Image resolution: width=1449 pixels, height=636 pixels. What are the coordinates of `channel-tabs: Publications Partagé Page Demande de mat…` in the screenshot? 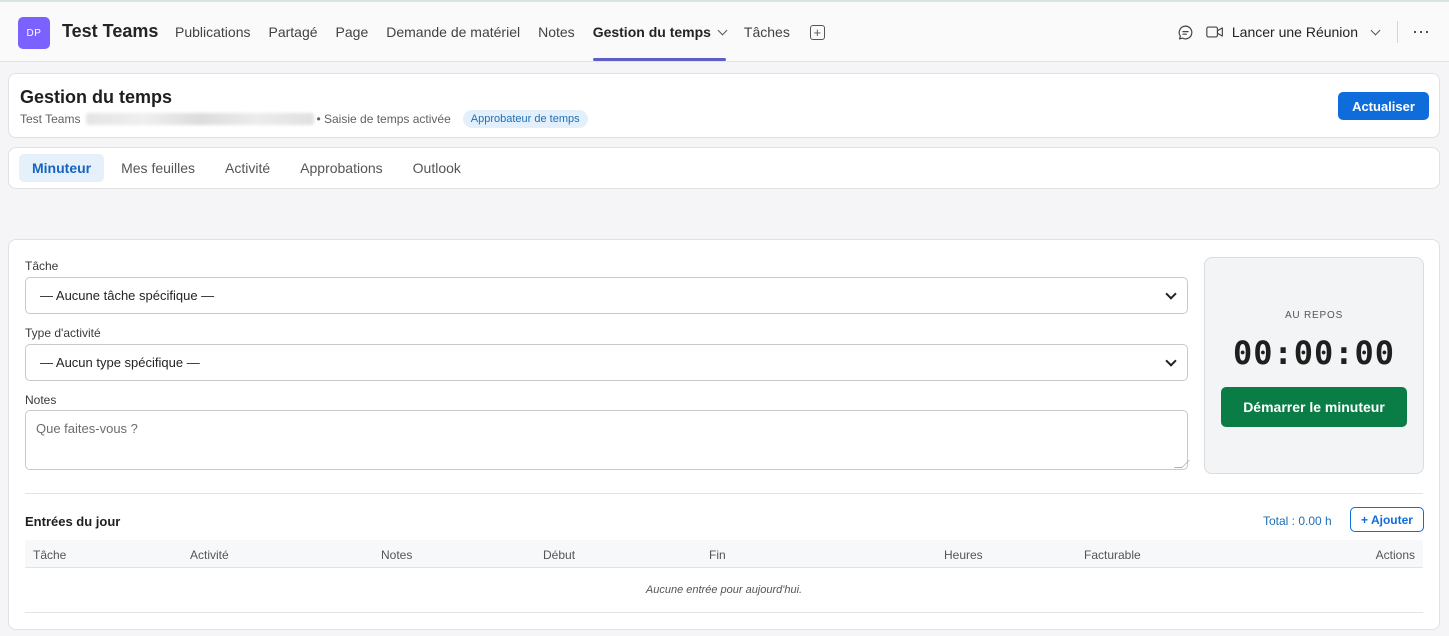 It's located at (509, 32).